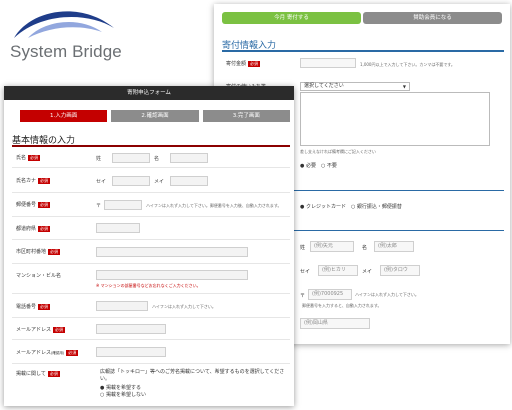 The image size is (512, 410). What do you see at coordinates (148, 285) in the screenshot?
I see `building-note: ※ マンションの部屋番号などお忘れなくご入力ください。` at bounding box center [148, 285].